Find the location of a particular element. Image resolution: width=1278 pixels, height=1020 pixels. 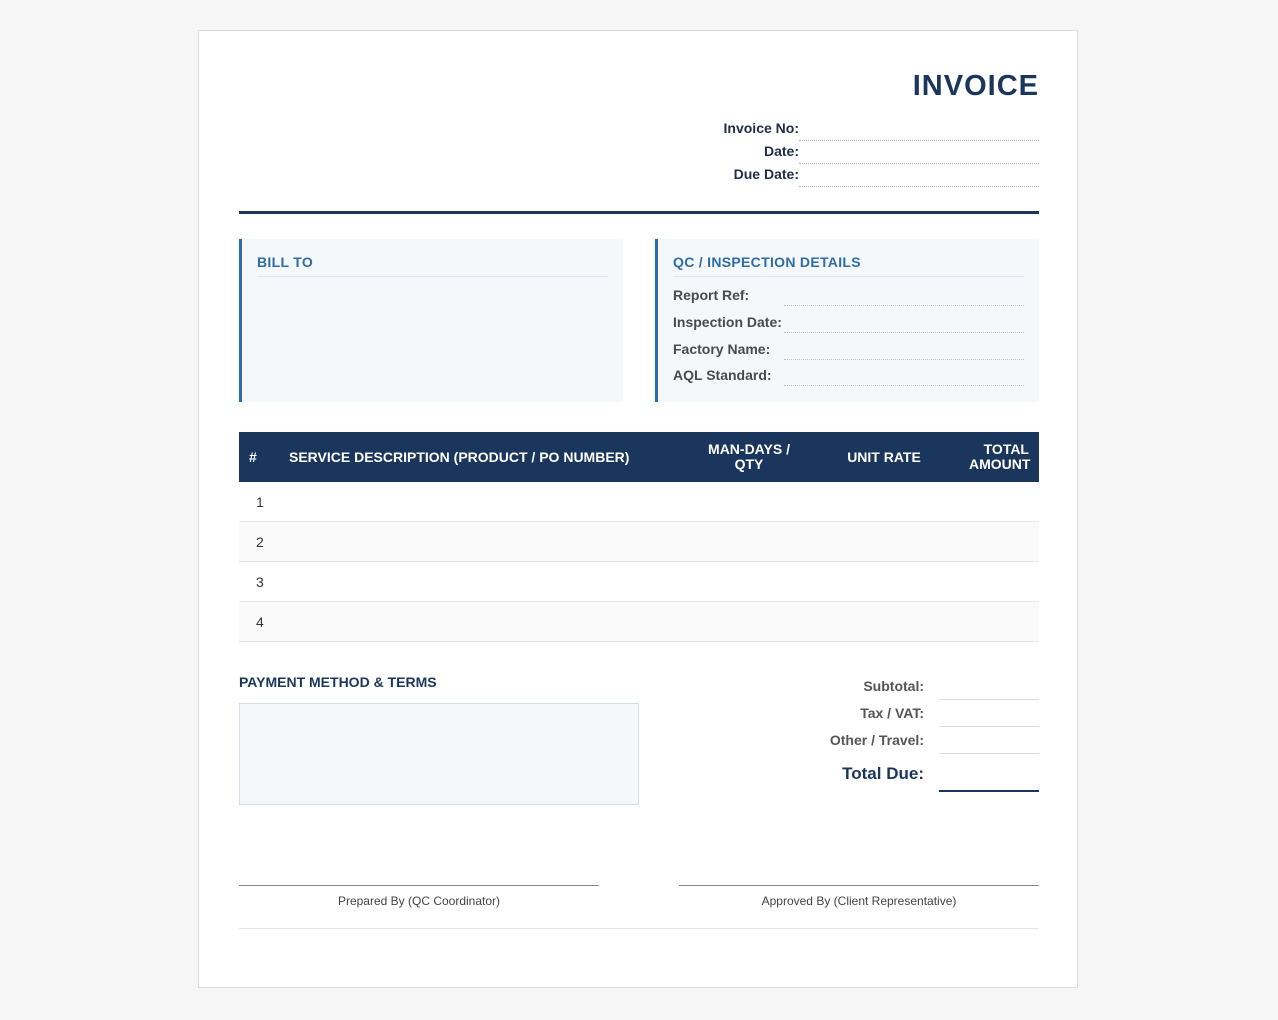

row-number: 2 is located at coordinates (259, 541).